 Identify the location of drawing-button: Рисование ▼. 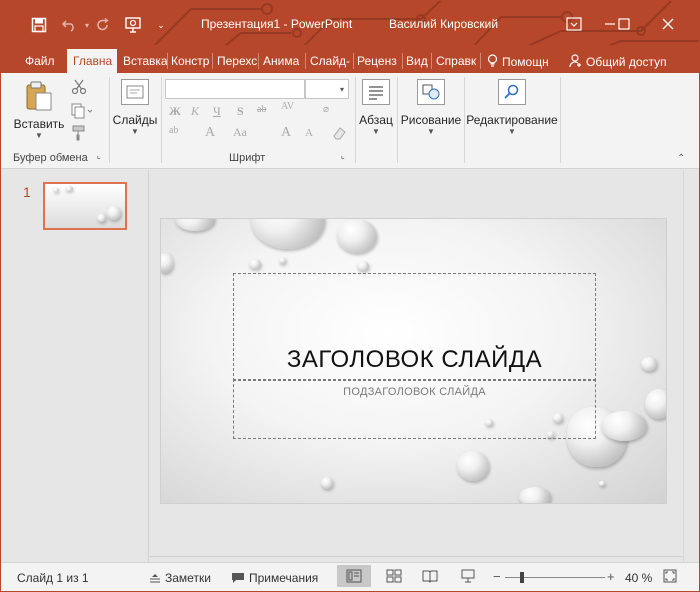
(431, 107).